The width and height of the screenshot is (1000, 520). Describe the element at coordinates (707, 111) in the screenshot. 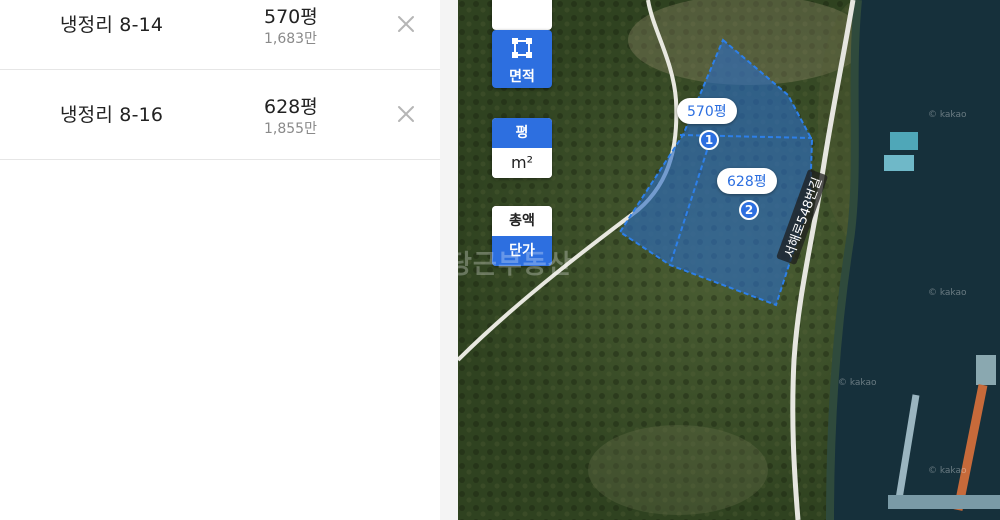

I see `parcel-area-label: 570평` at that location.